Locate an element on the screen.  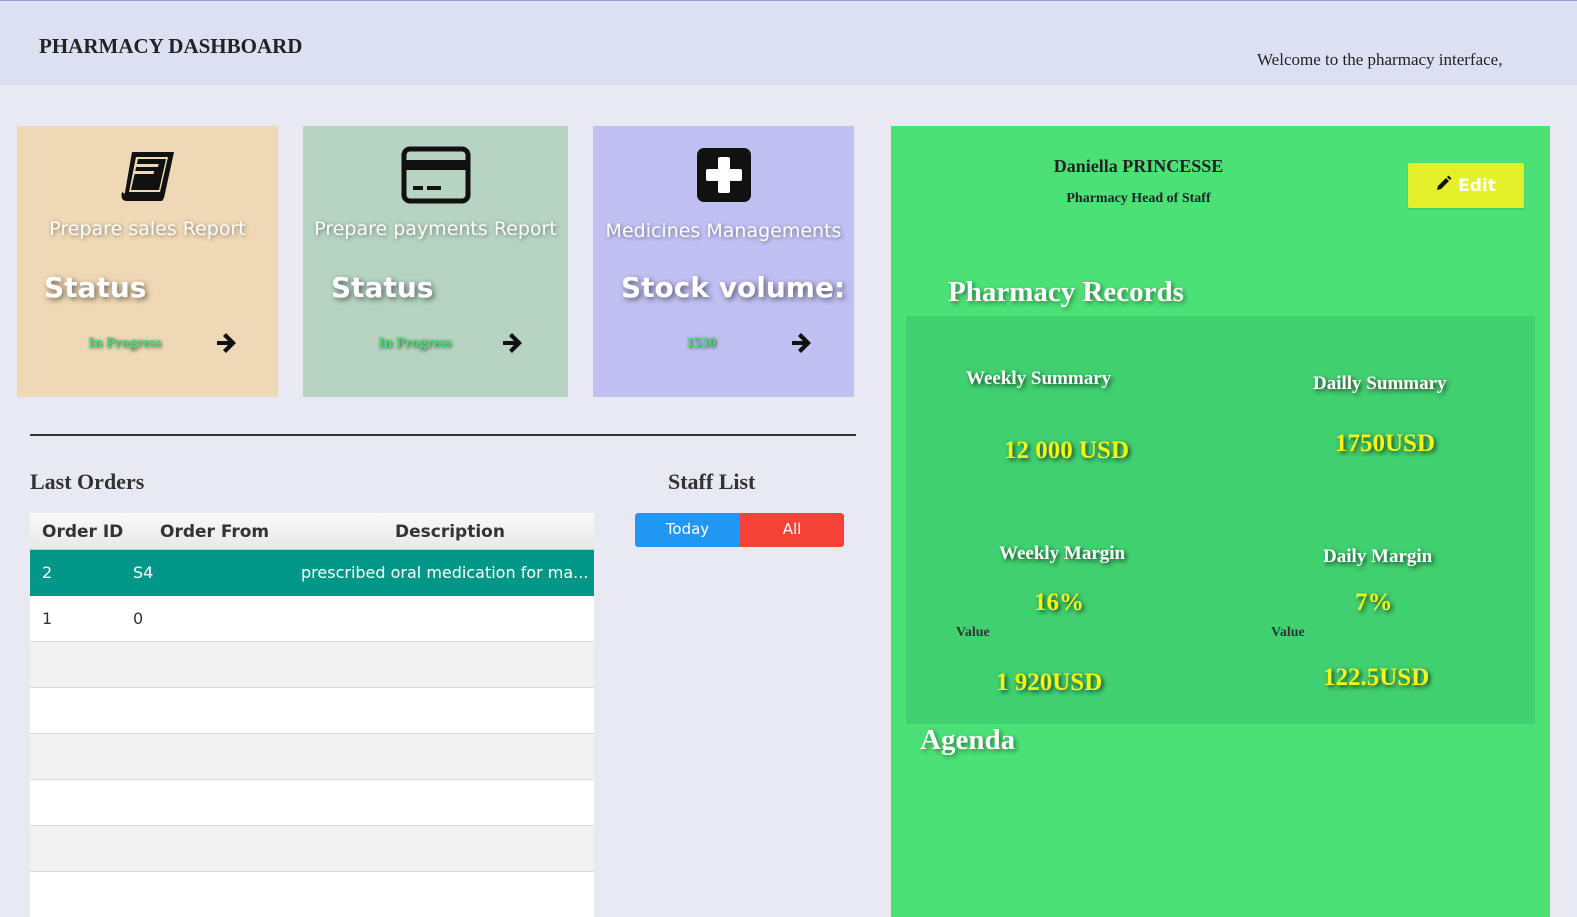
all-button: All is located at coordinates (792, 530).